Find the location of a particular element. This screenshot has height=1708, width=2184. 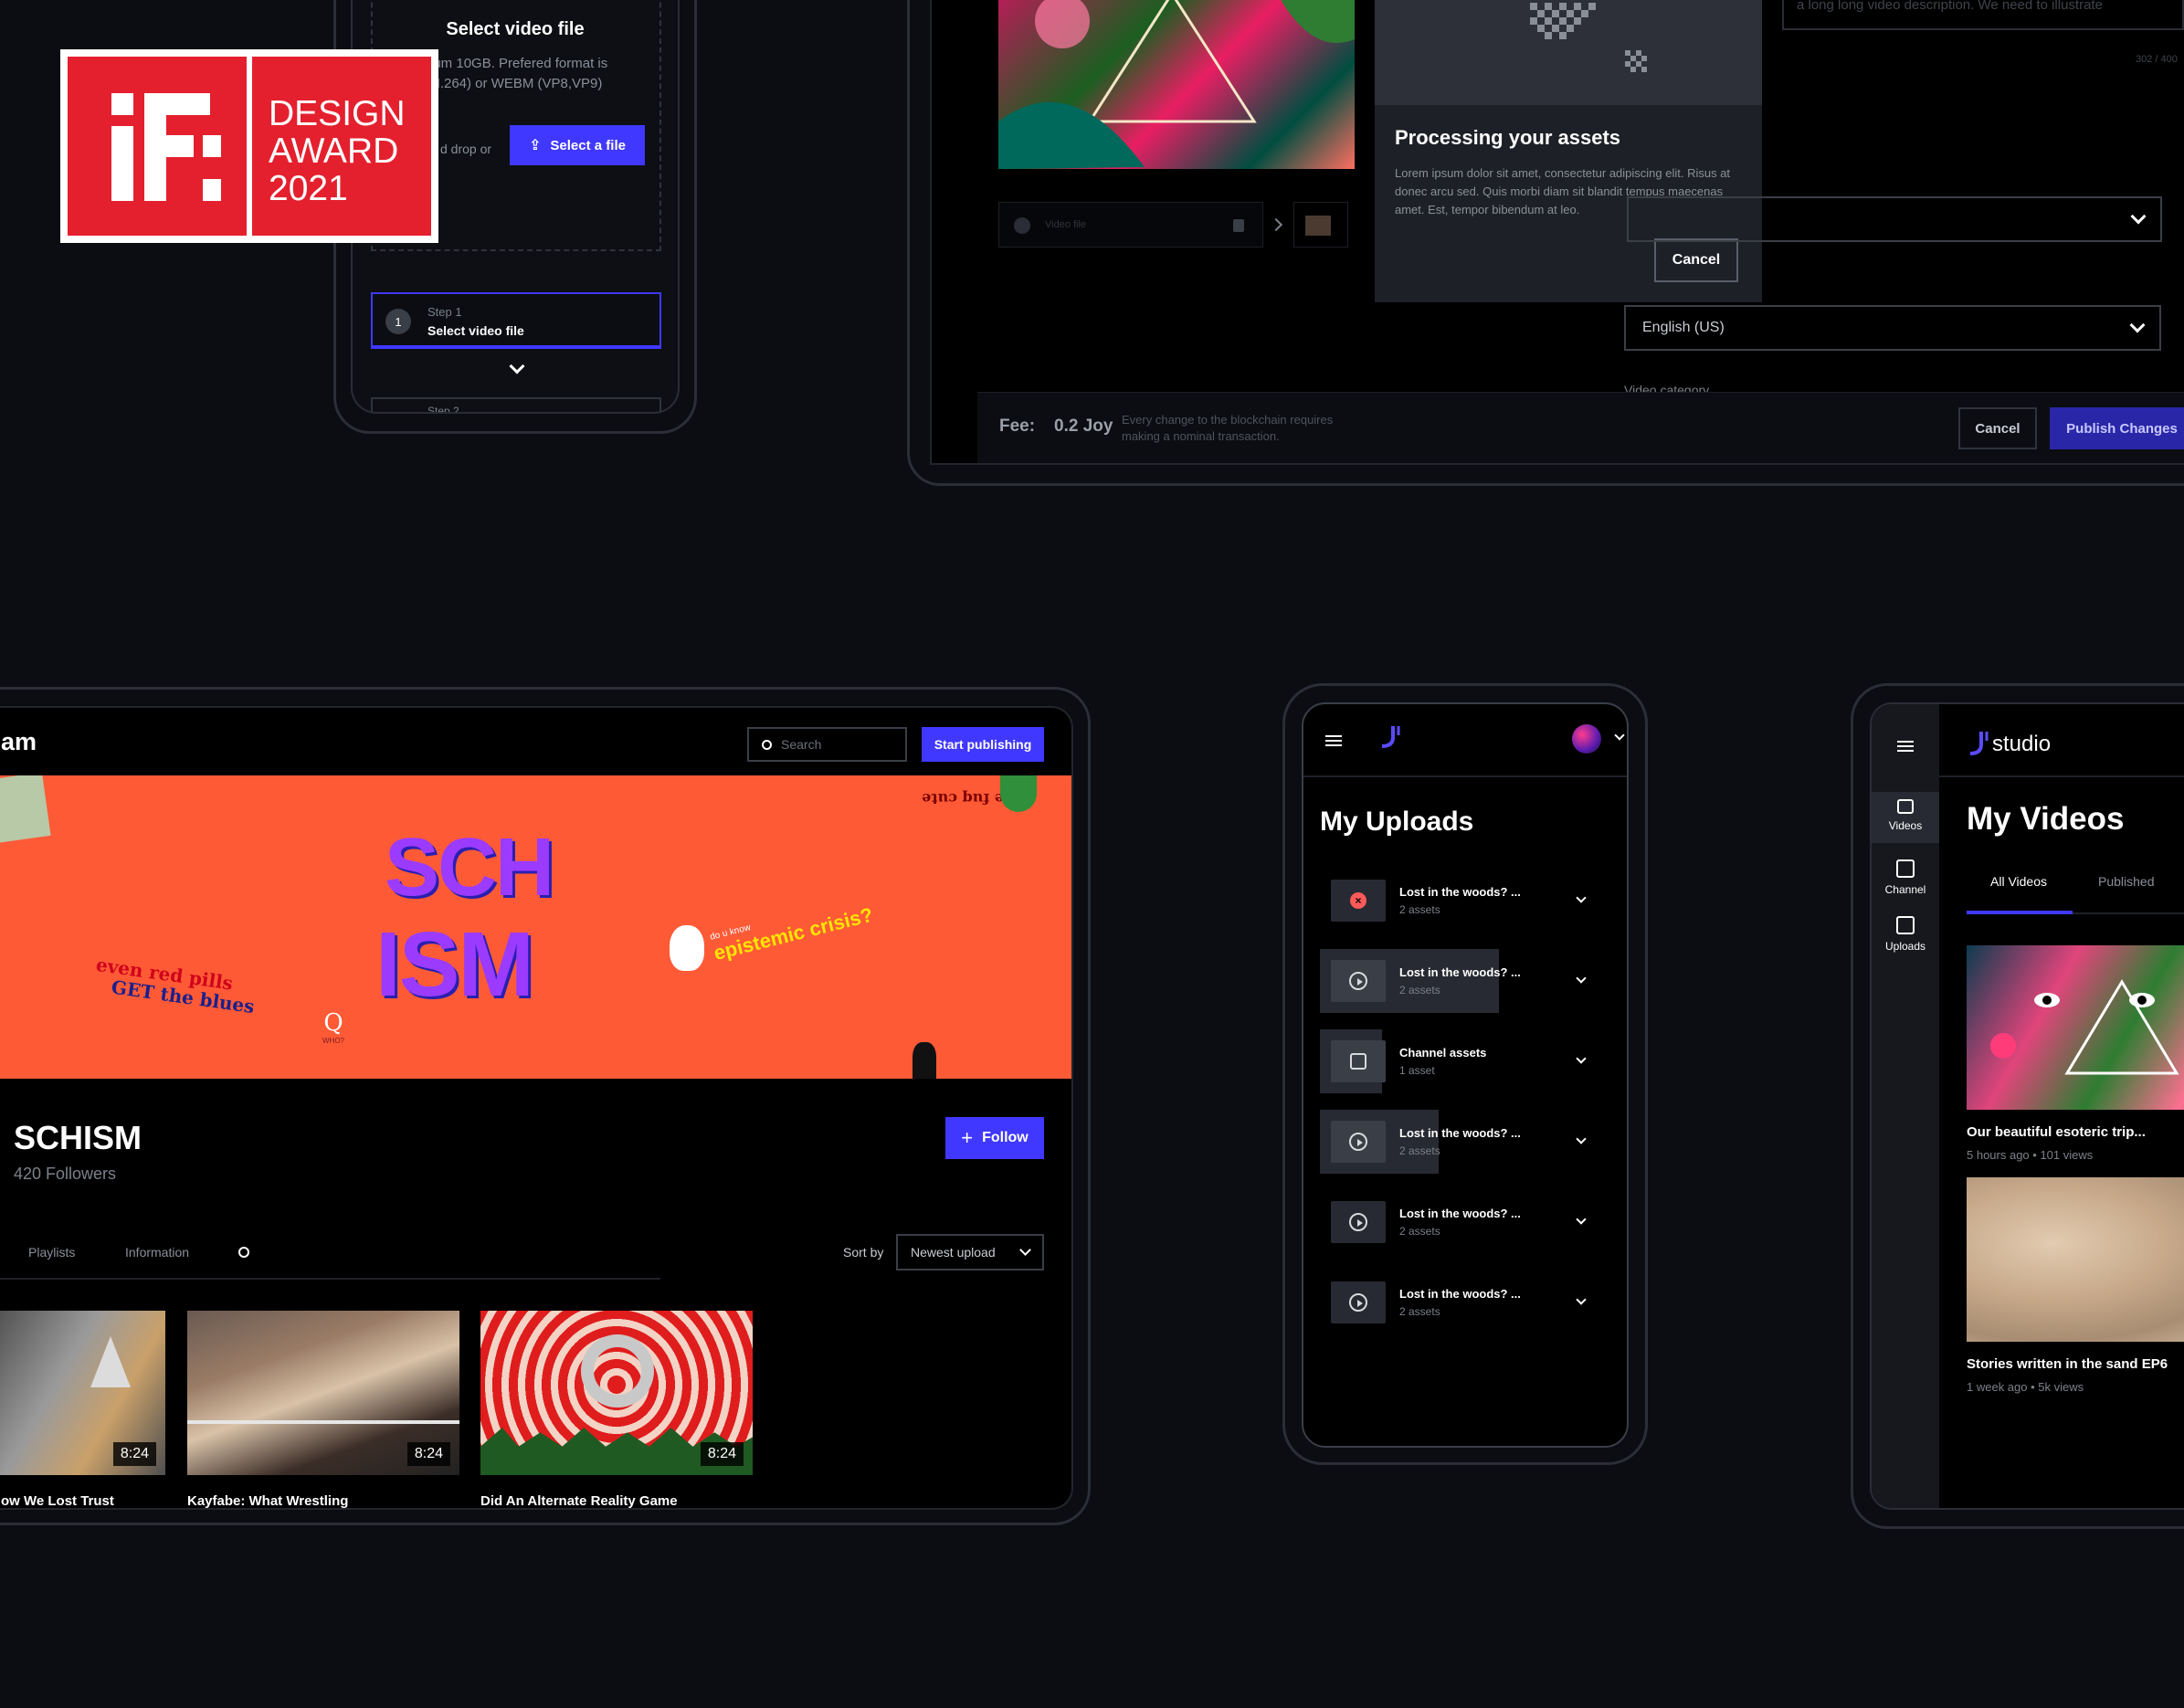

studio-logo-icon is located at coordinates (1978, 743).